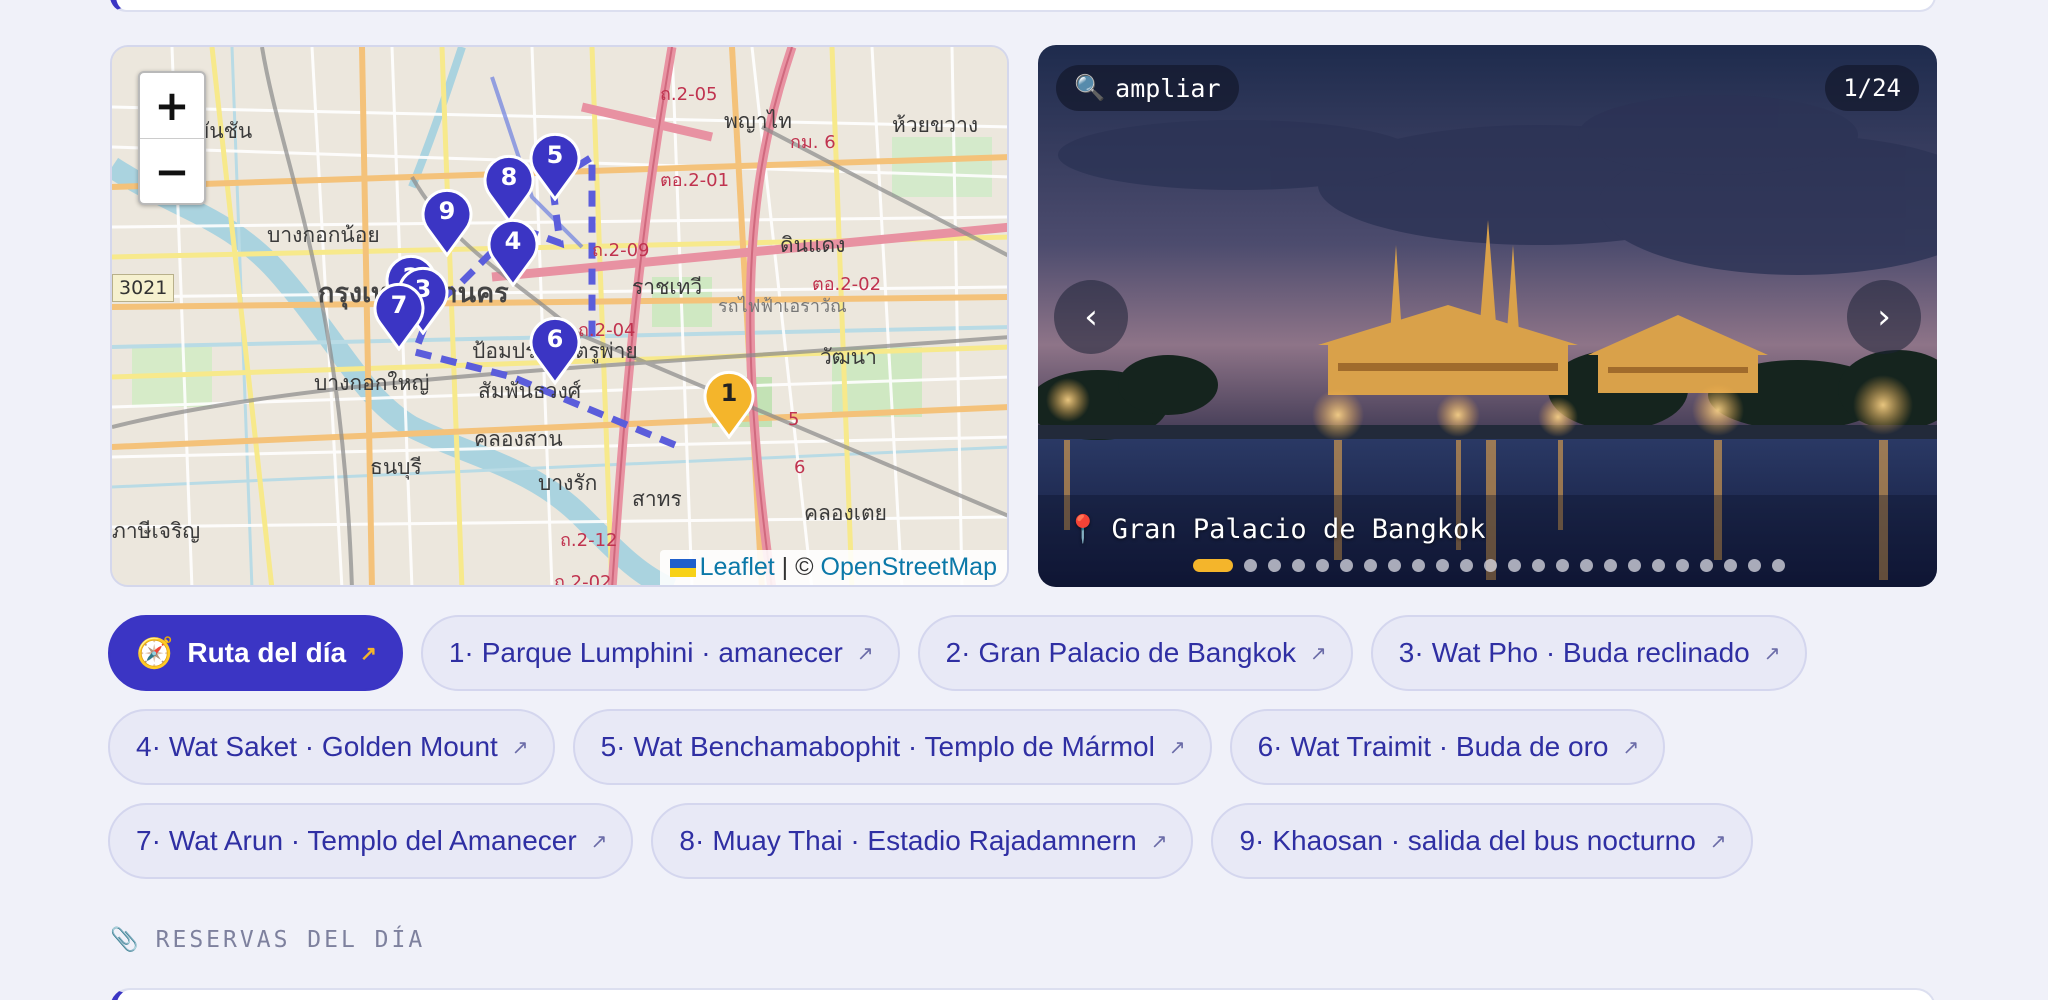  What do you see at coordinates (331, 747) in the screenshot?
I see `stop-chip: 4· Wat Saket · Golden Mount ↗` at bounding box center [331, 747].